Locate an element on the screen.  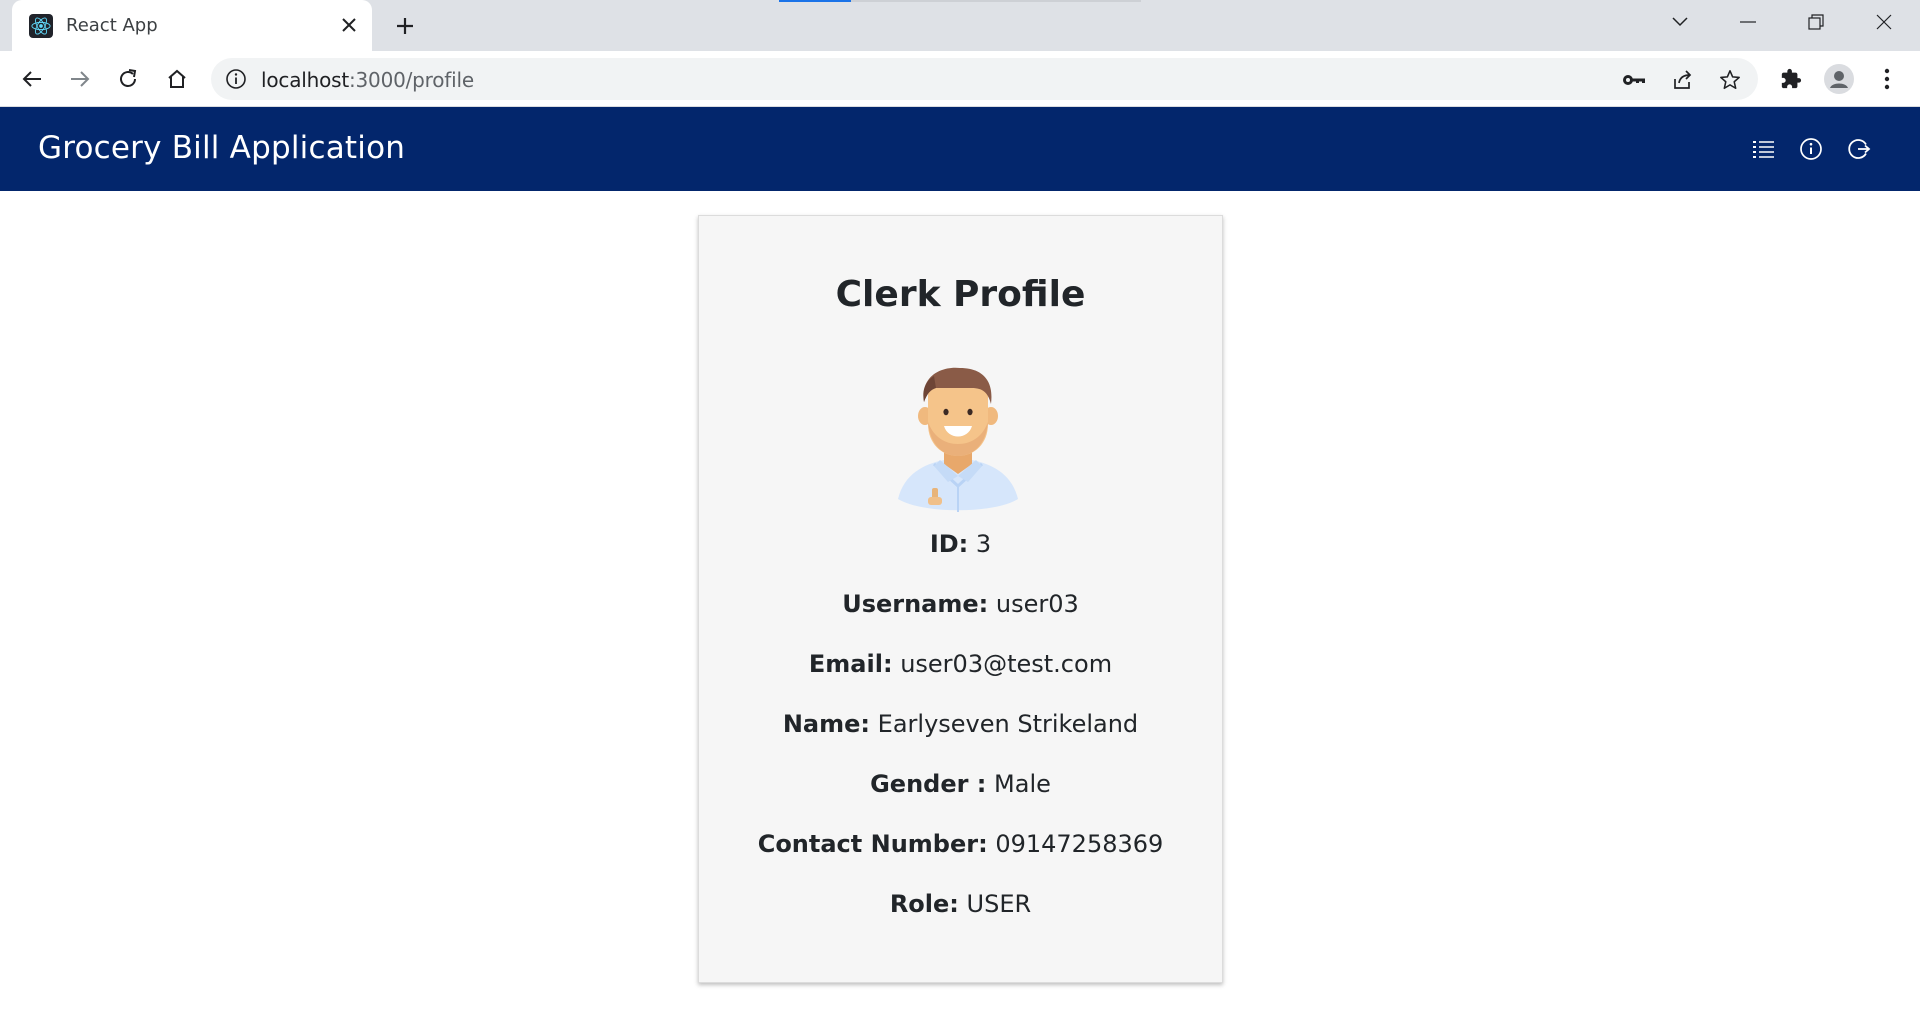
field-label: ID: is located at coordinates (949, 544).